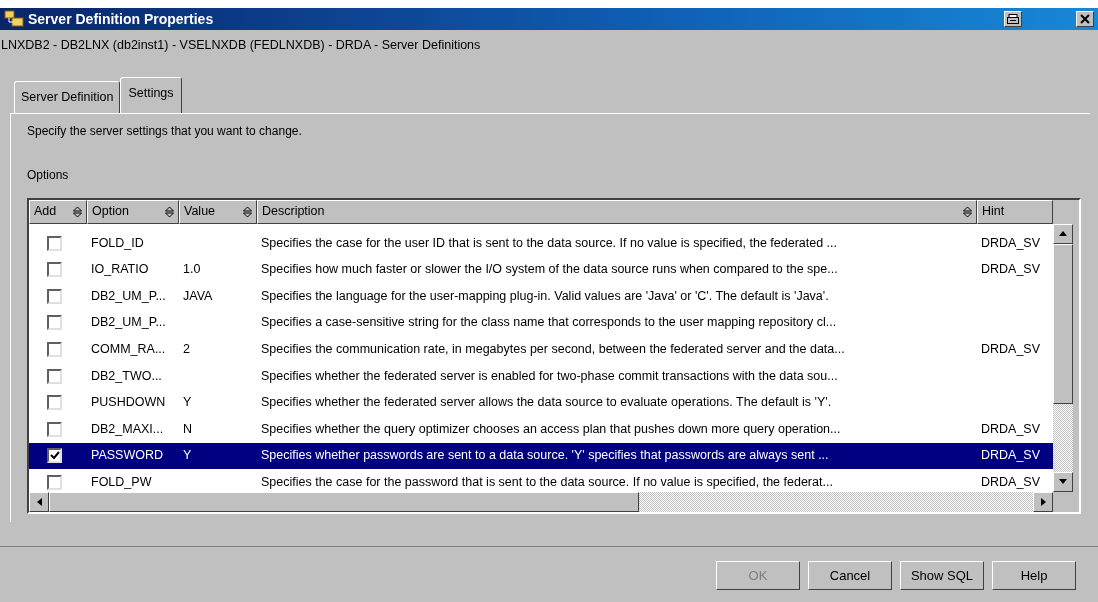 The image size is (1098, 602). What do you see at coordinates (188, 428) in the screenshot?
I see `table-cell: N` at bounding box center [188, 428].